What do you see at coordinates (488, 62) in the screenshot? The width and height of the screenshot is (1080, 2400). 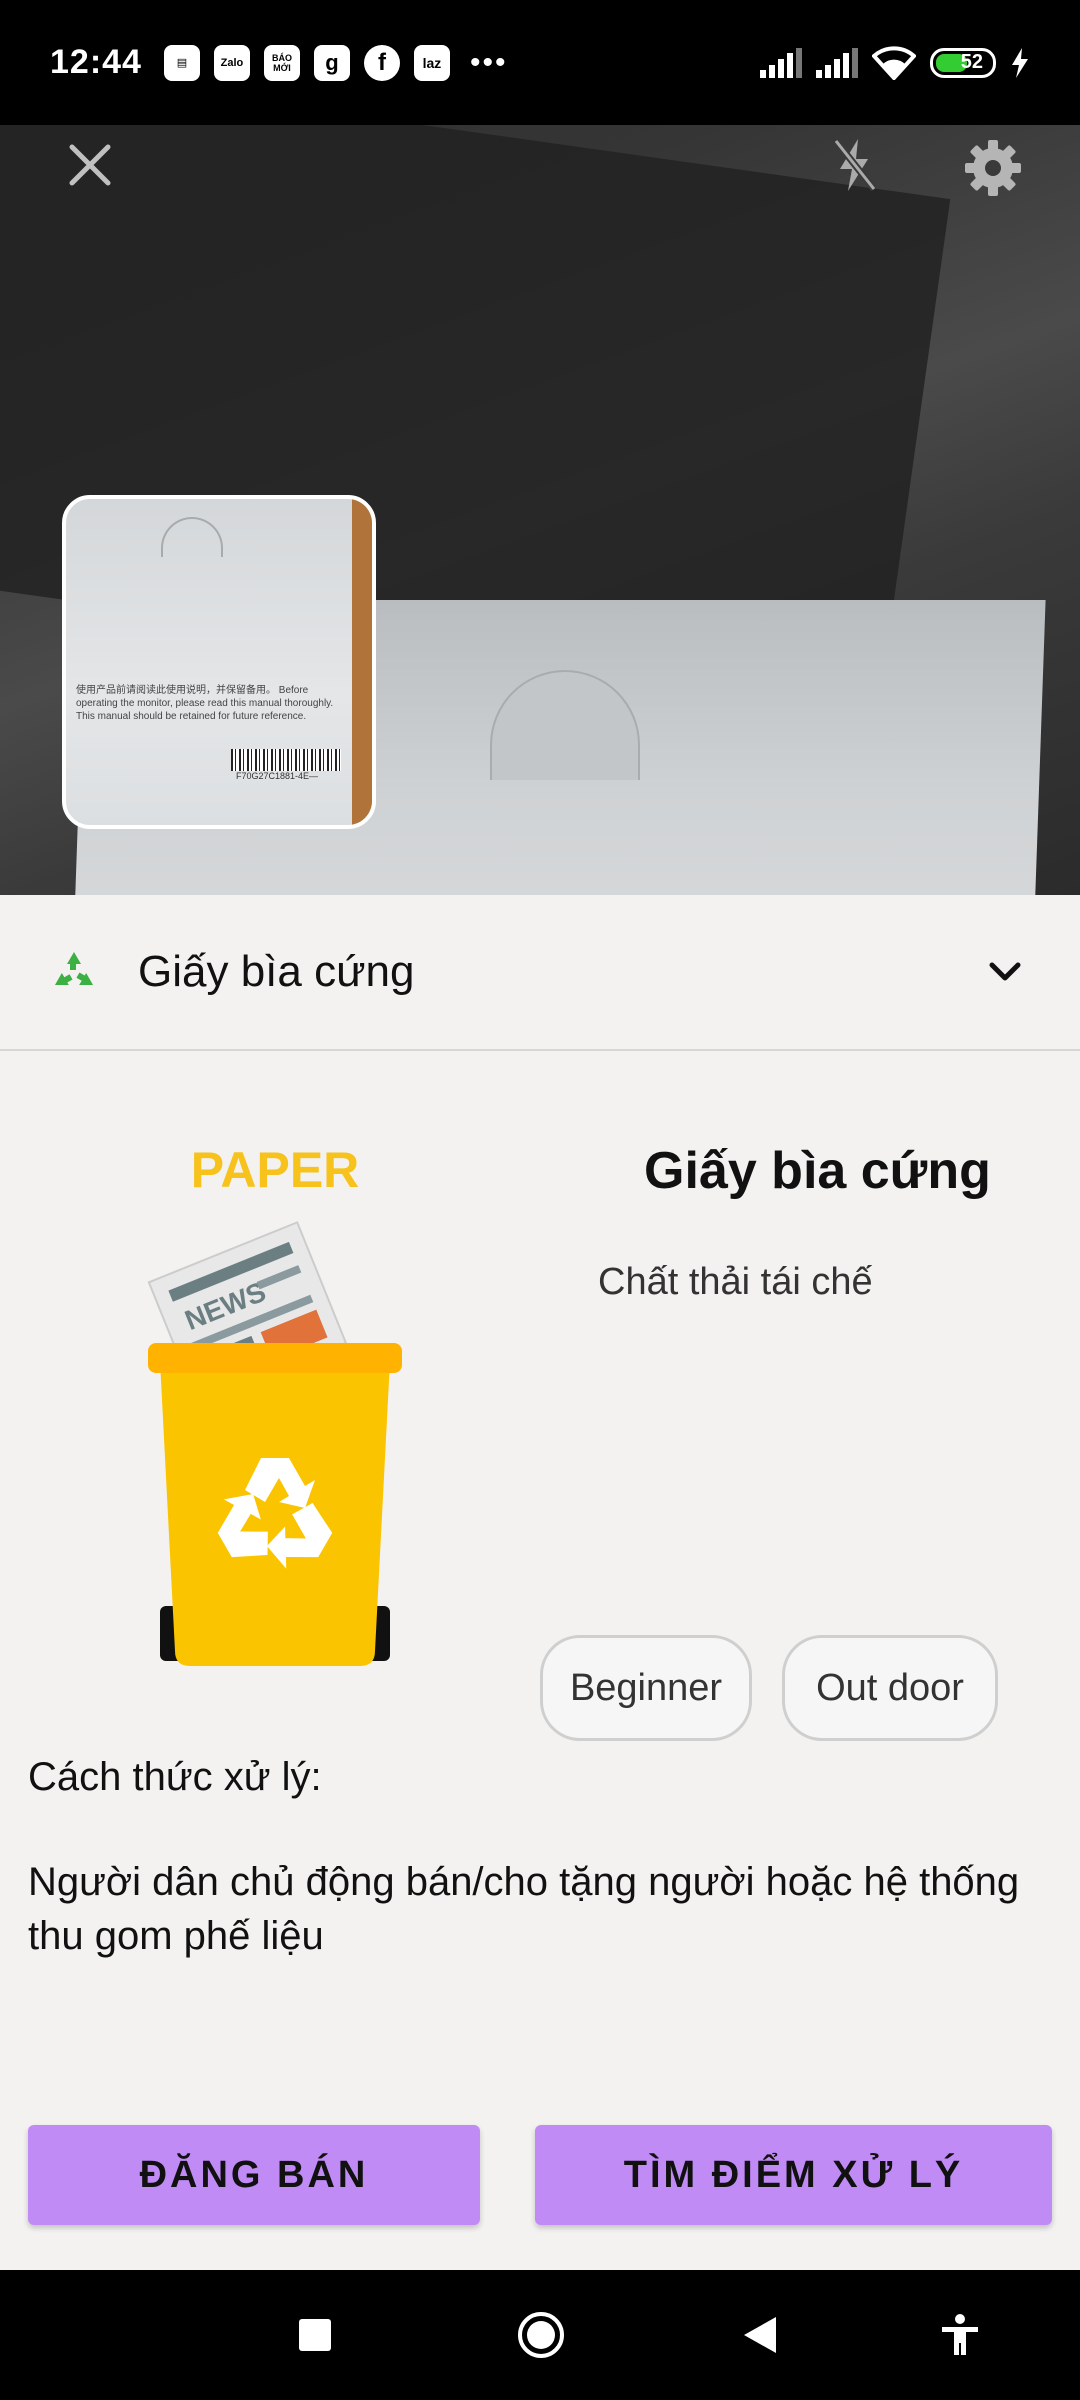 I see `more-notifications-icon: •••` at bounding box center [488, 62].